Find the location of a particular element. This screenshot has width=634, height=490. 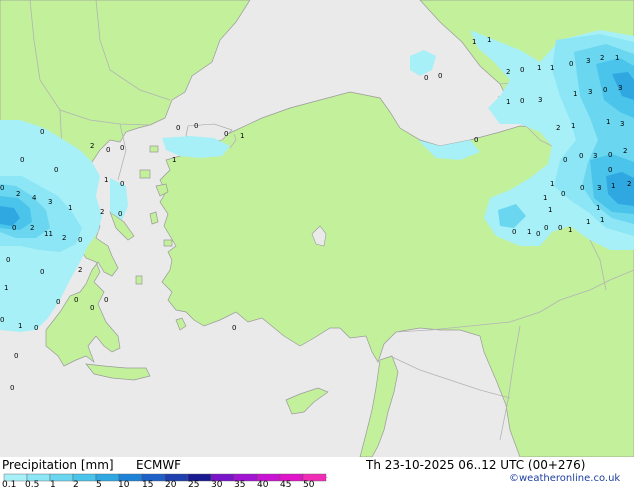

legend-tick: 40 is located at coordinates (263, 485).